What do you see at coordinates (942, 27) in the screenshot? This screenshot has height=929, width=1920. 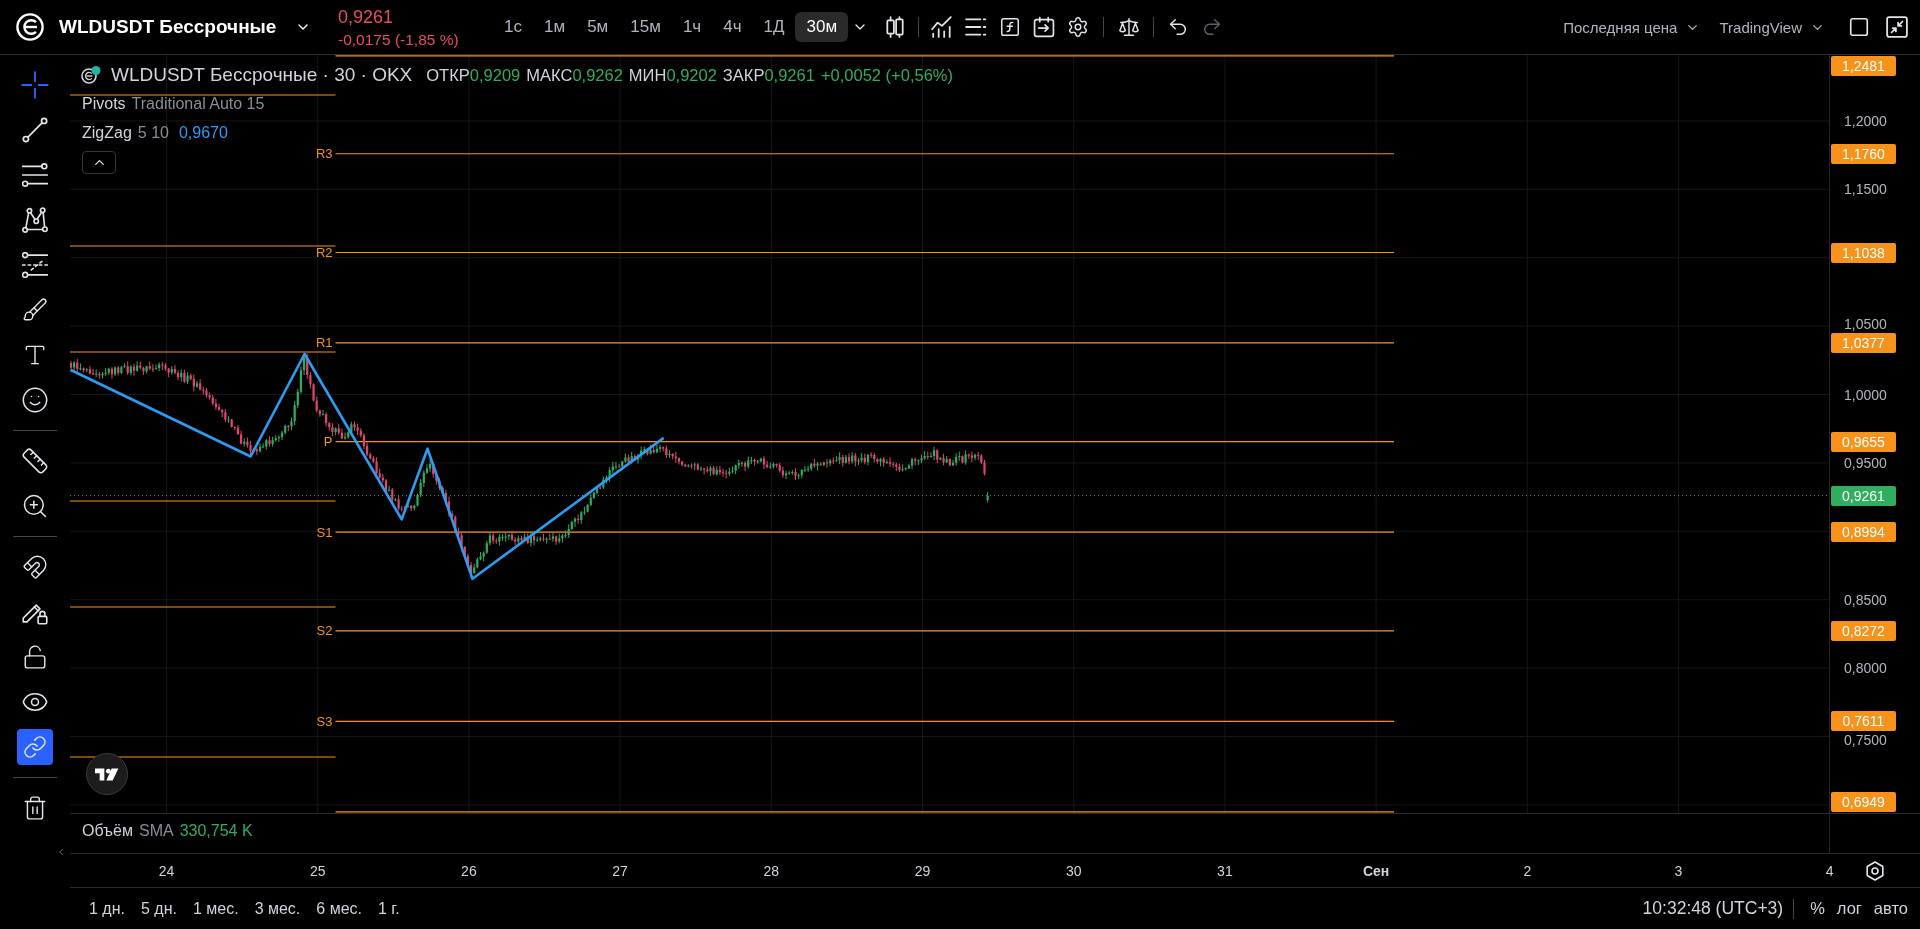 I see `chart-bars-icon` at bounding box center [942, 27].